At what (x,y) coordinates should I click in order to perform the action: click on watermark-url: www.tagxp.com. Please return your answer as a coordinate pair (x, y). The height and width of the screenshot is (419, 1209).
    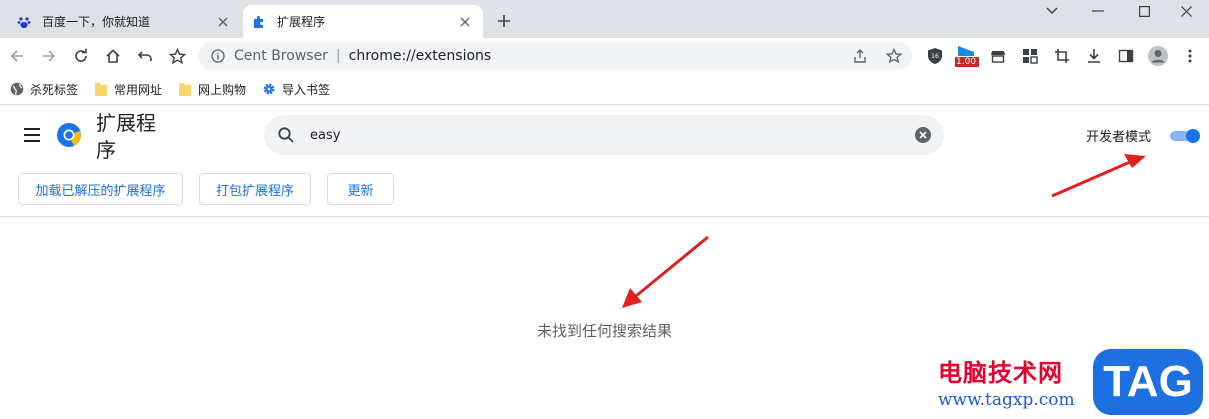
    Looking at the image, I should click on (1006, 400).